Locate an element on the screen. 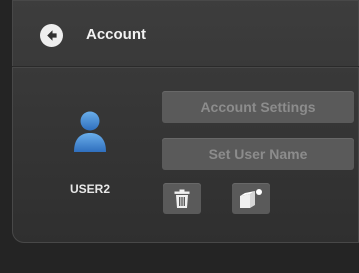 The width and height of the screenshot is (359, 273). set-user-name-label: Set User Name is located at coordinates (258, 154).